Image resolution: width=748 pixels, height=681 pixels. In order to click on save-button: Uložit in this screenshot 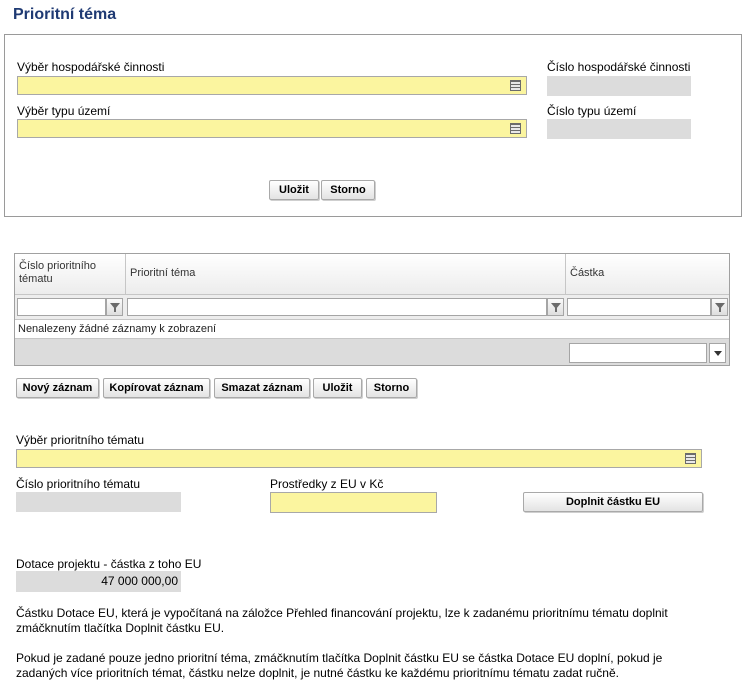, I will do `click(294, 190)`.